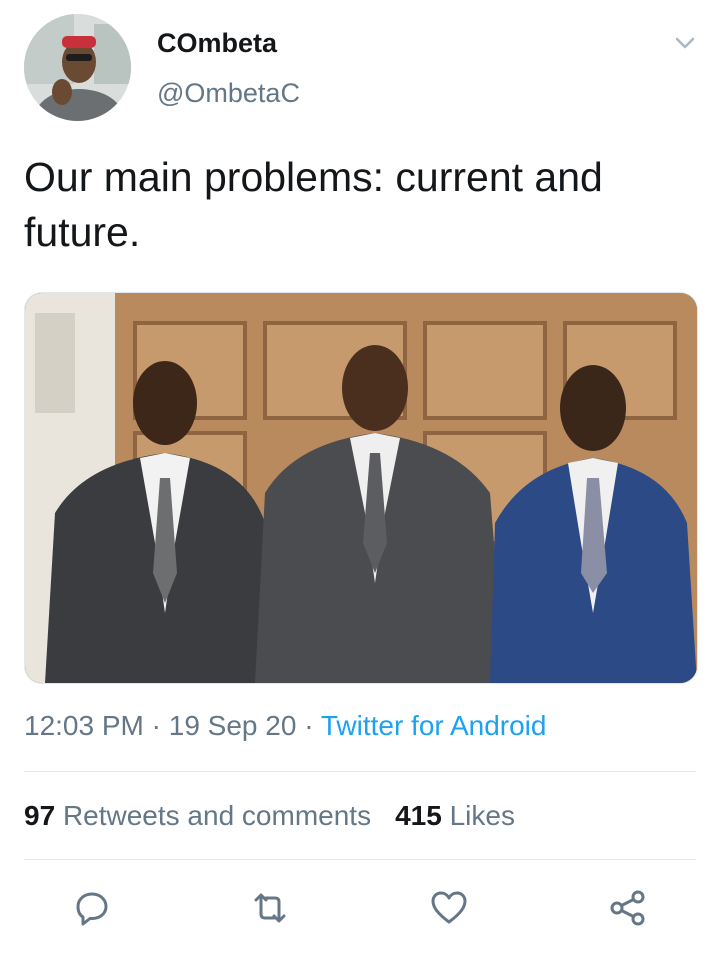 Image resolution: width=720 pixels, height=971 pixels. I want to click on retweet-icon, so click(270, 908).